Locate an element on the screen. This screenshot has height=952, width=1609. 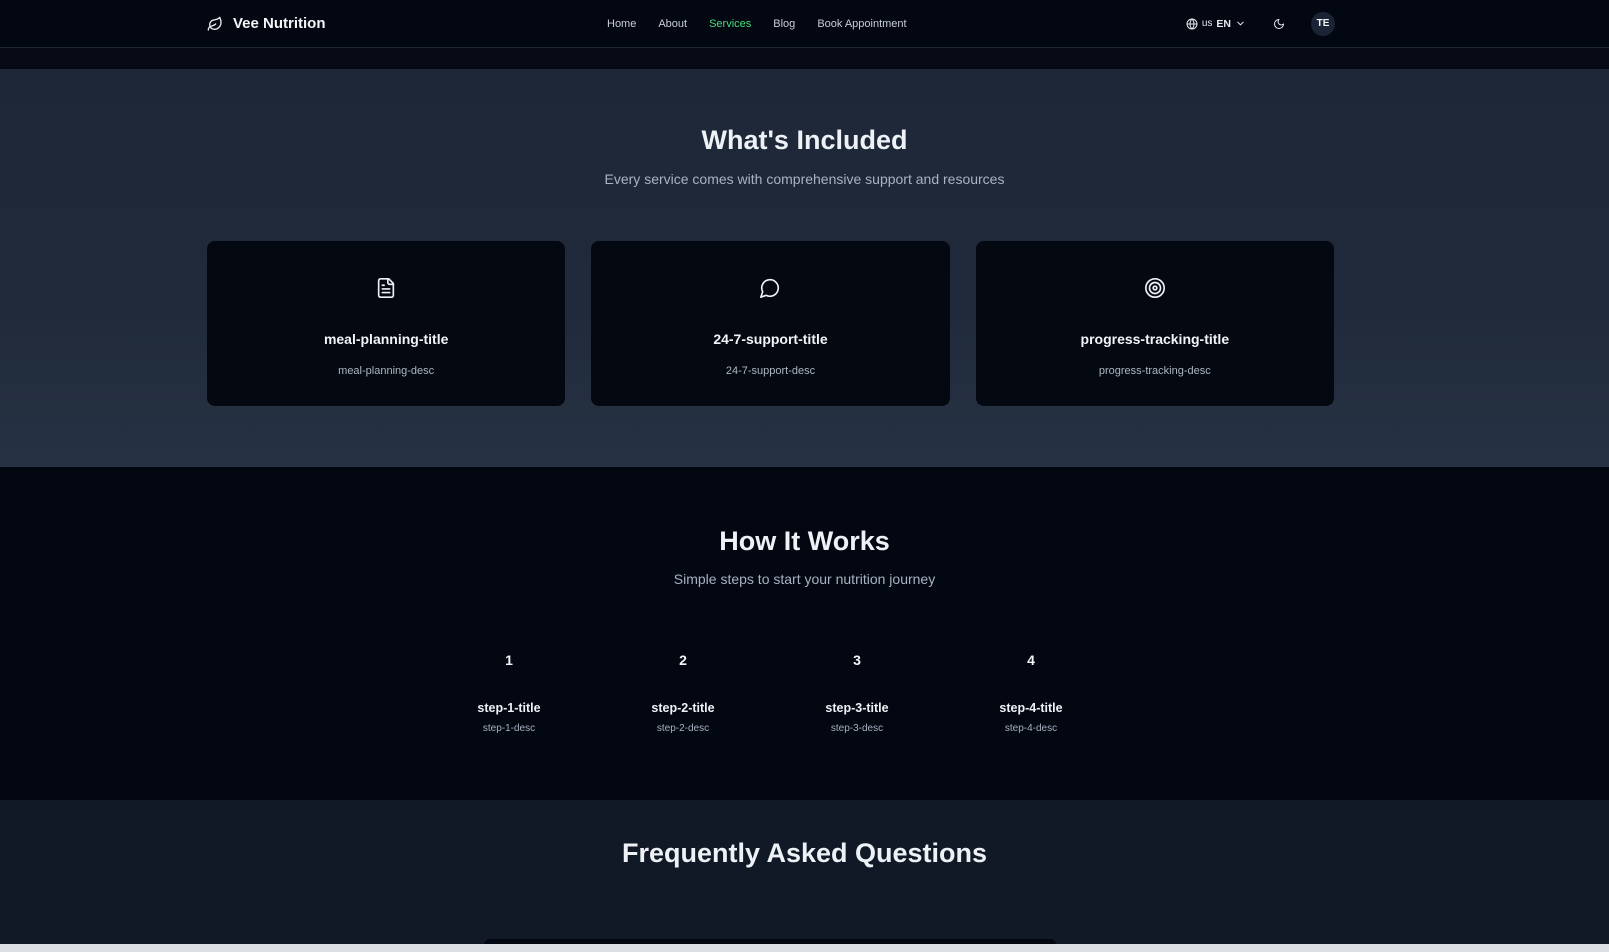
step-number: 2 is located at coordinates (683, 660).